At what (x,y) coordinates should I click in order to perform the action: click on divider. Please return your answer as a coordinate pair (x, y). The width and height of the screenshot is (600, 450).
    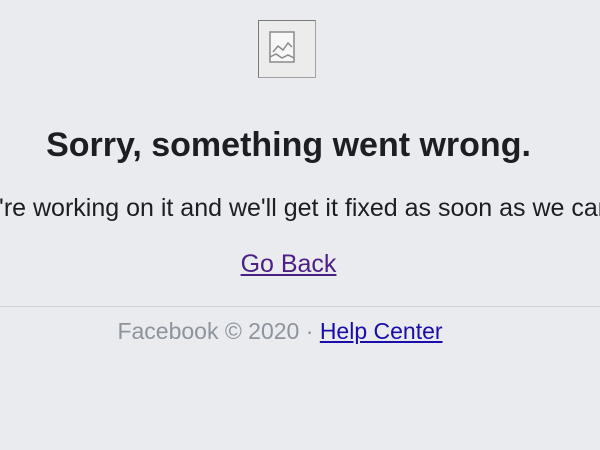
    Looking at the image, I should click on (300, 306).